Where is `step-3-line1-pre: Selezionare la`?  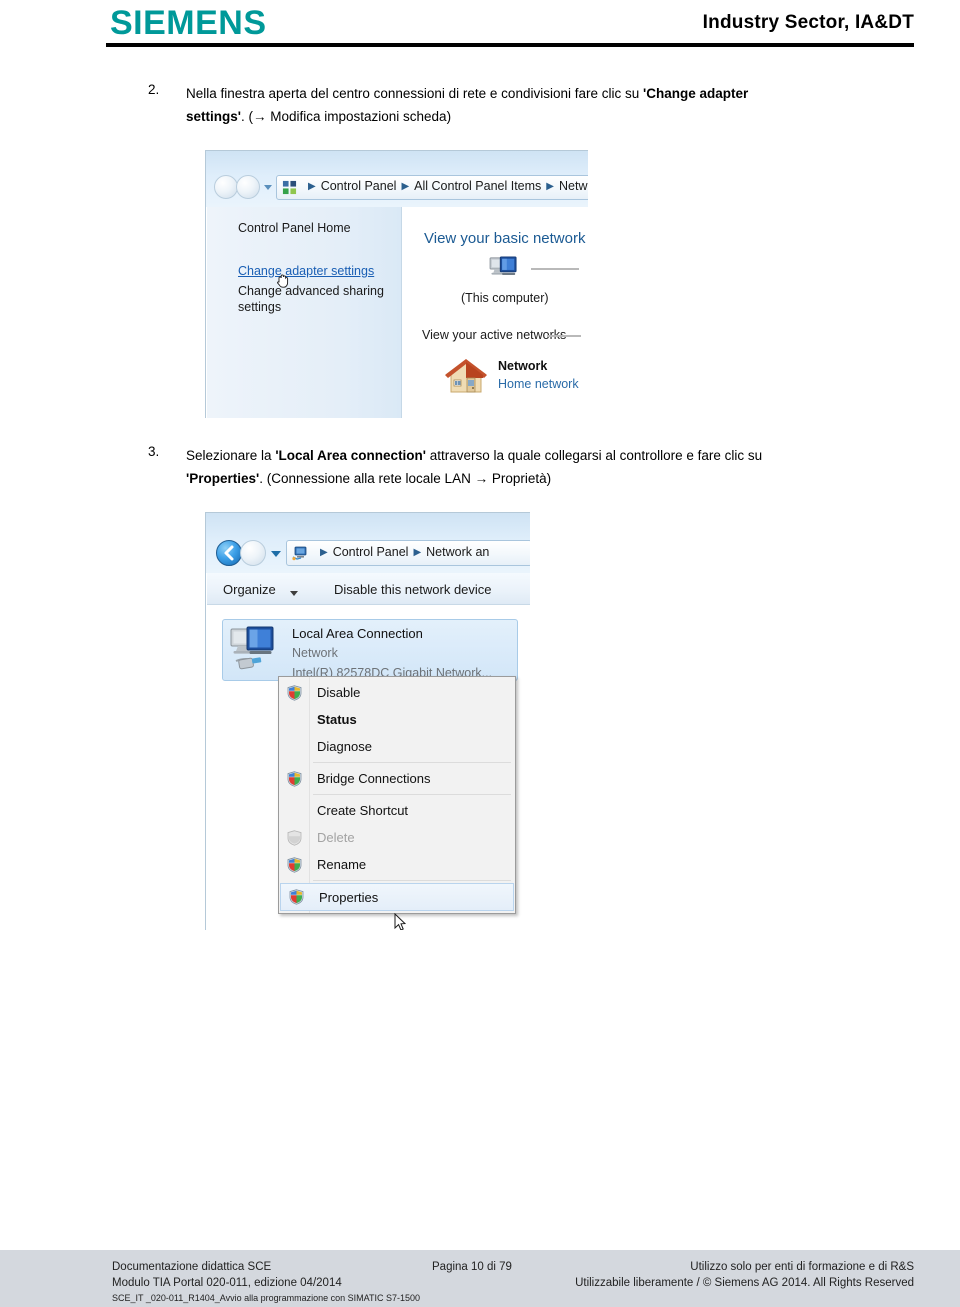
step-3-line1-pre: Selezionare la is located at coordinates (231, 455).